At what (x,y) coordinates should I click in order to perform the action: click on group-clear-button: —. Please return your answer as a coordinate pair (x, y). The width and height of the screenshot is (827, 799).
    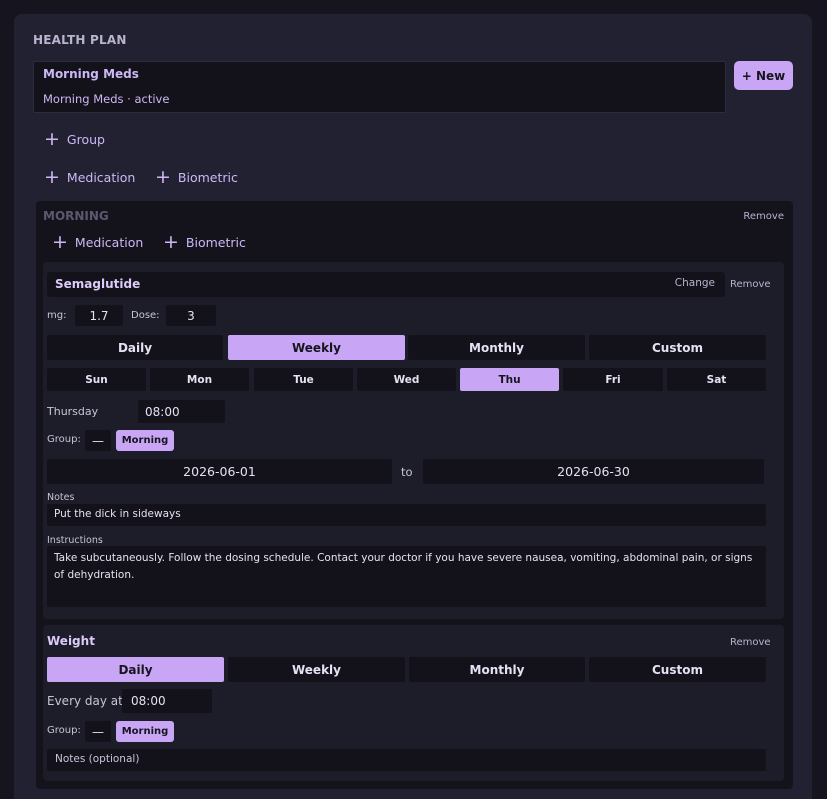
    Looking at the image, I should click on (98, 440).